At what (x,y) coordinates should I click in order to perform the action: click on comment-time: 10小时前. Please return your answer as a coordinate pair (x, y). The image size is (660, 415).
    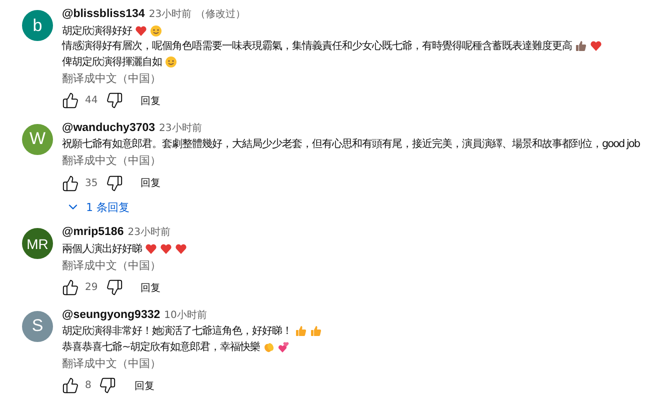
    Looking at the image, I should click on (185, 315).